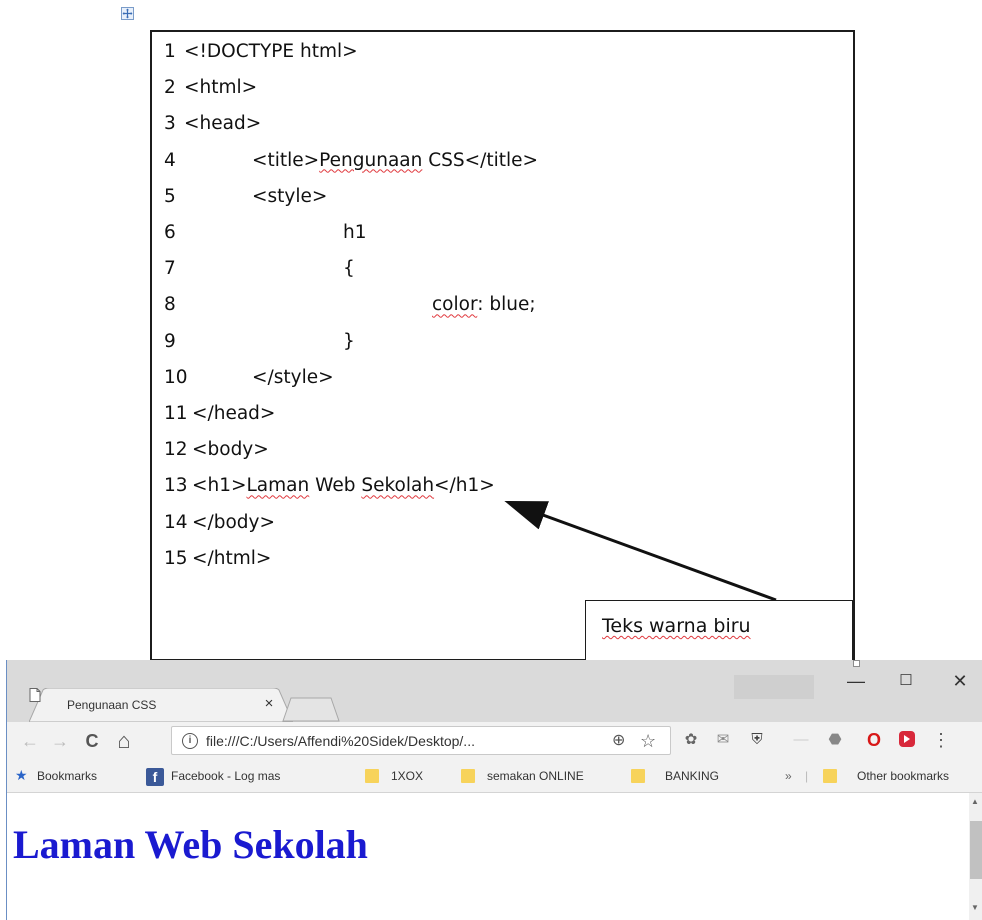 This screenshot has height=920, width=982. I want to click on new-tab-button, so click(311, 709).